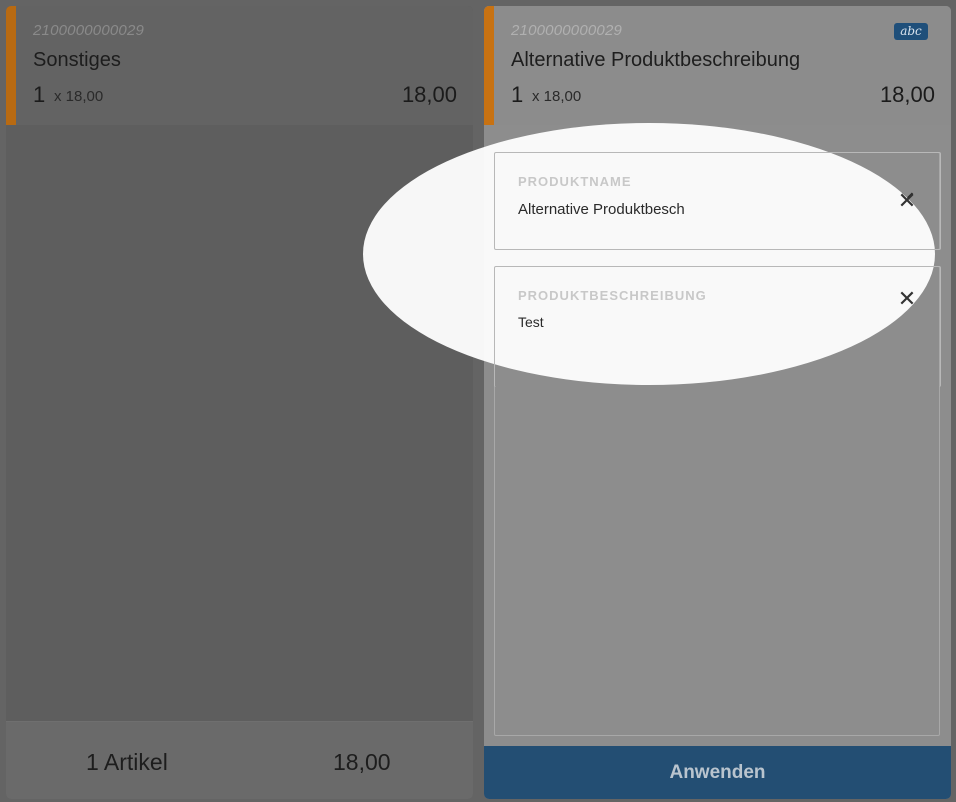 Image resolution: width=956 pixels, height=802 pixels. I want to click on item-name: Alternative Produktbeschreibung, so click(656, 60).